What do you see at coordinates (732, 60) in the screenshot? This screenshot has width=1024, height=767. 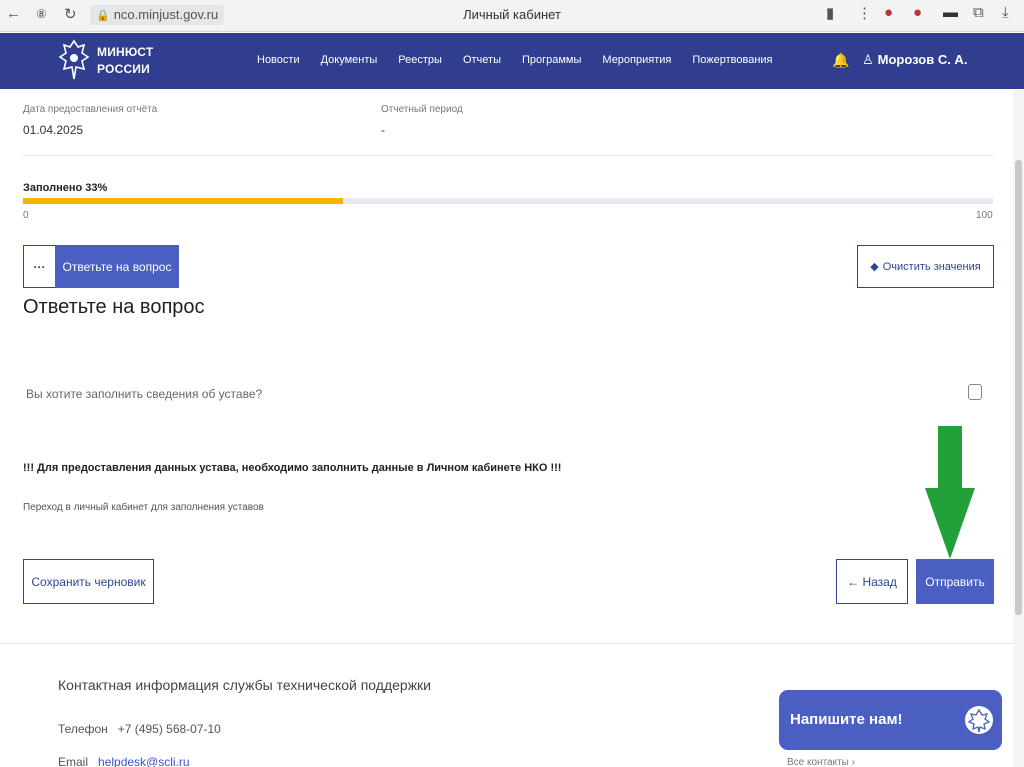 I see `menu-item-donations: Пожертвования` at bounding box center [732, 60].